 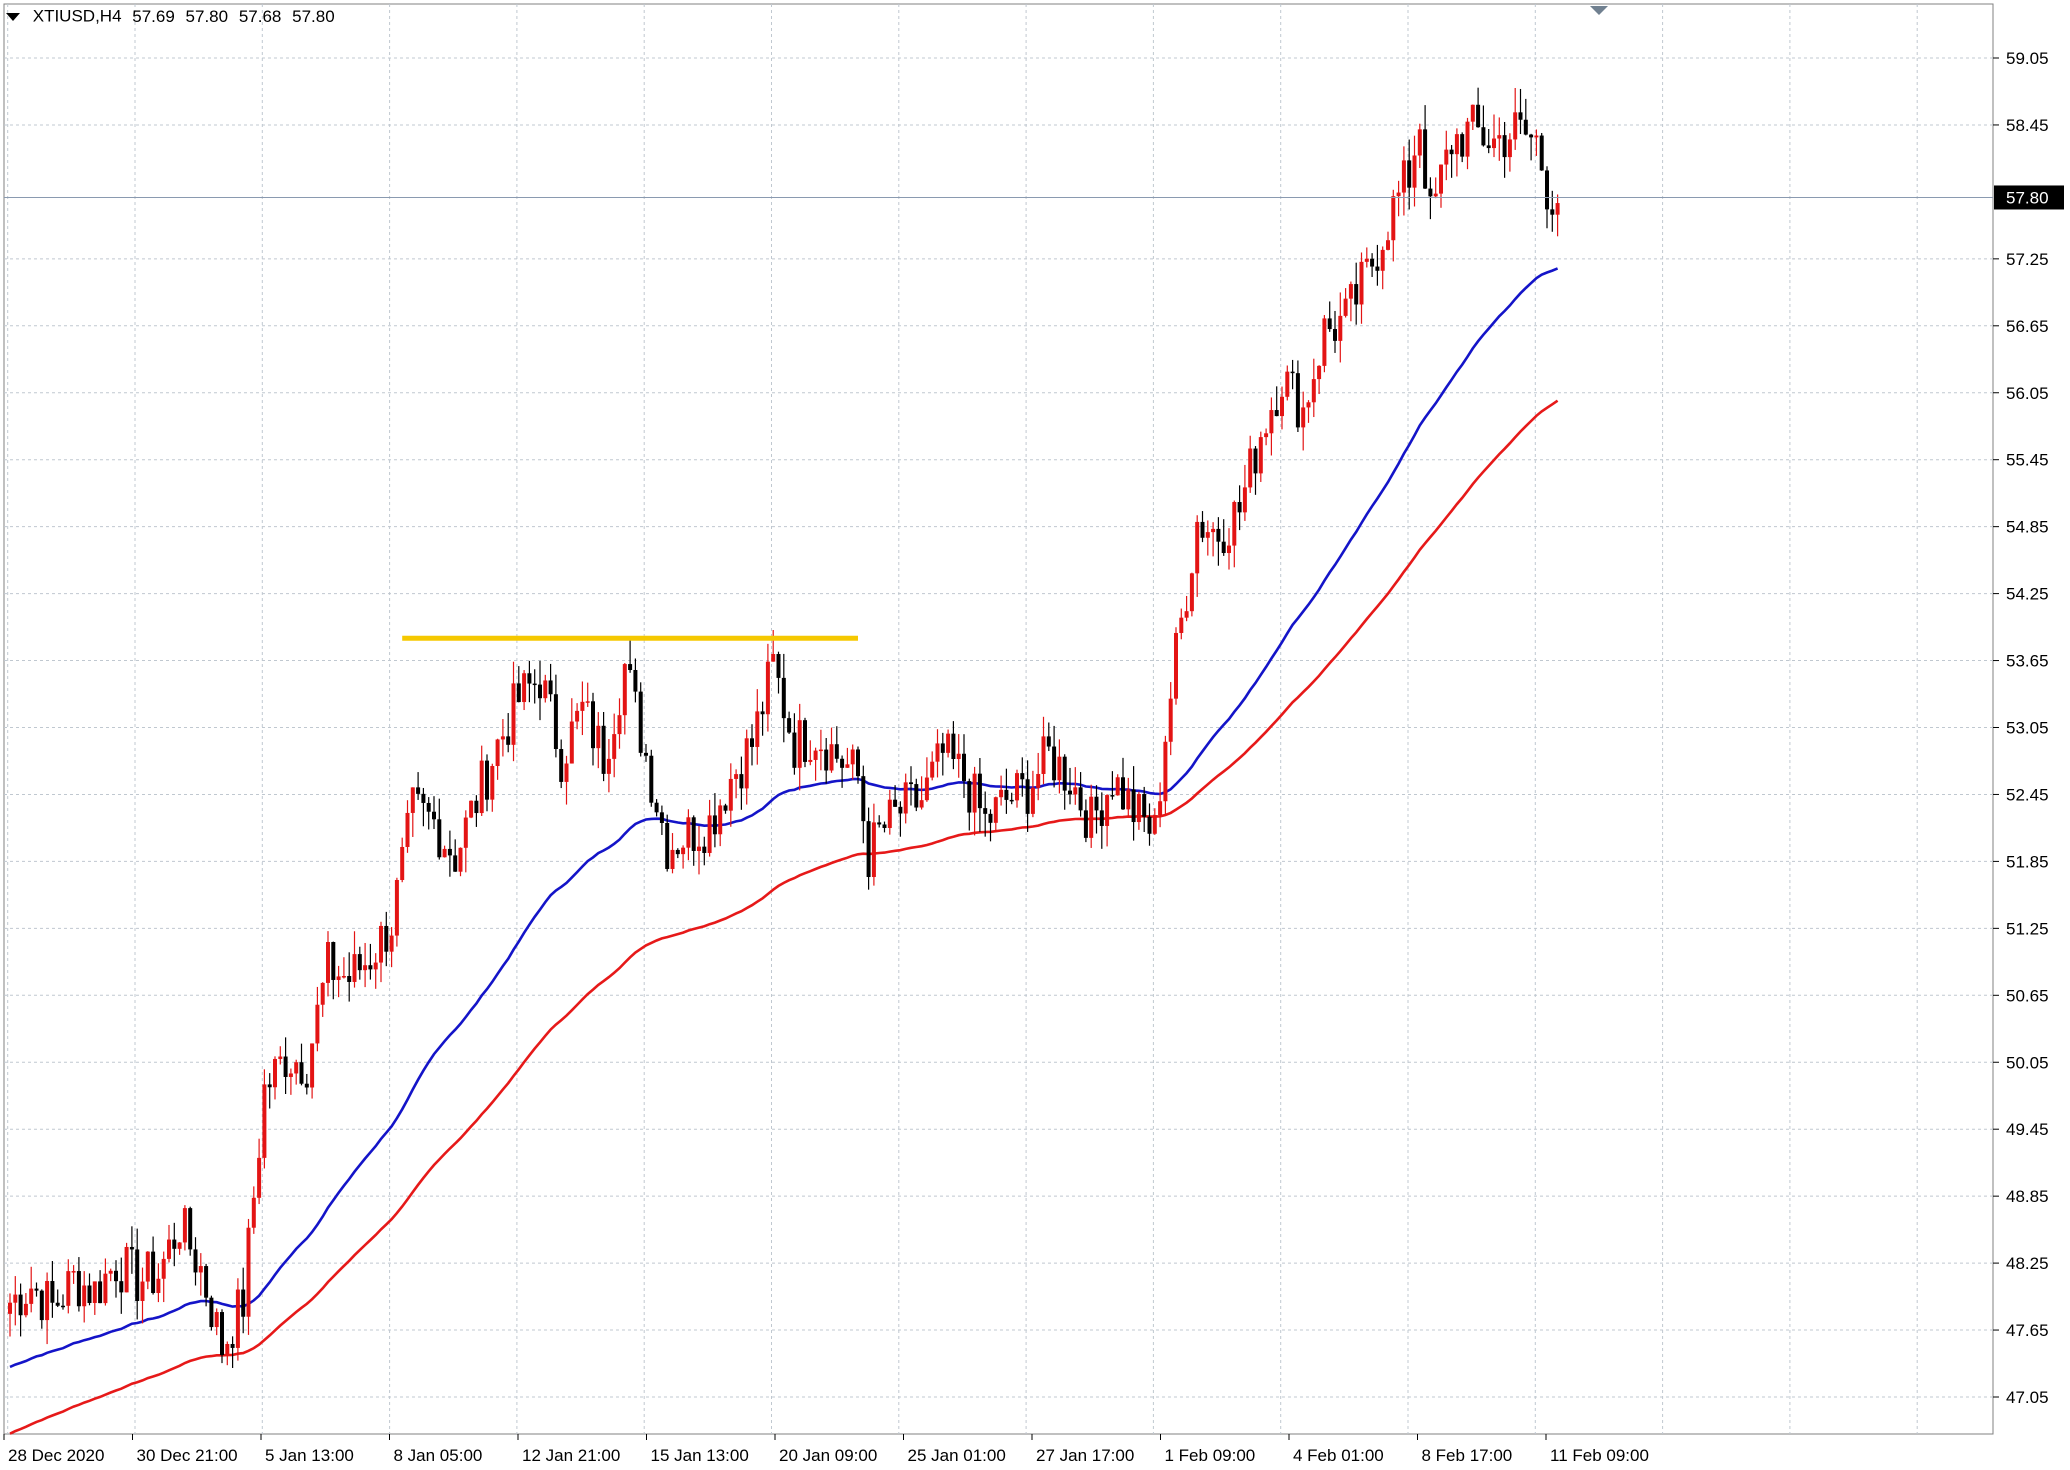 I want to click on ohlc-close: 57.80, so click(x=313, y=16).